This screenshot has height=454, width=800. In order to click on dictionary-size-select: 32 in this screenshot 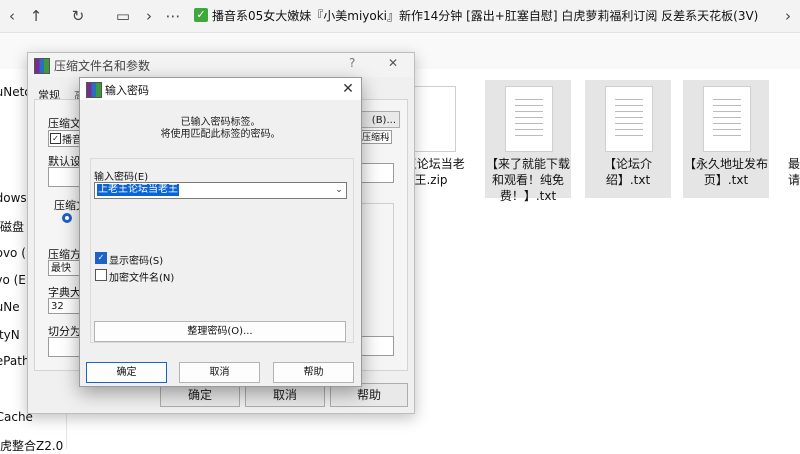, I will do `click(65, 306)`.